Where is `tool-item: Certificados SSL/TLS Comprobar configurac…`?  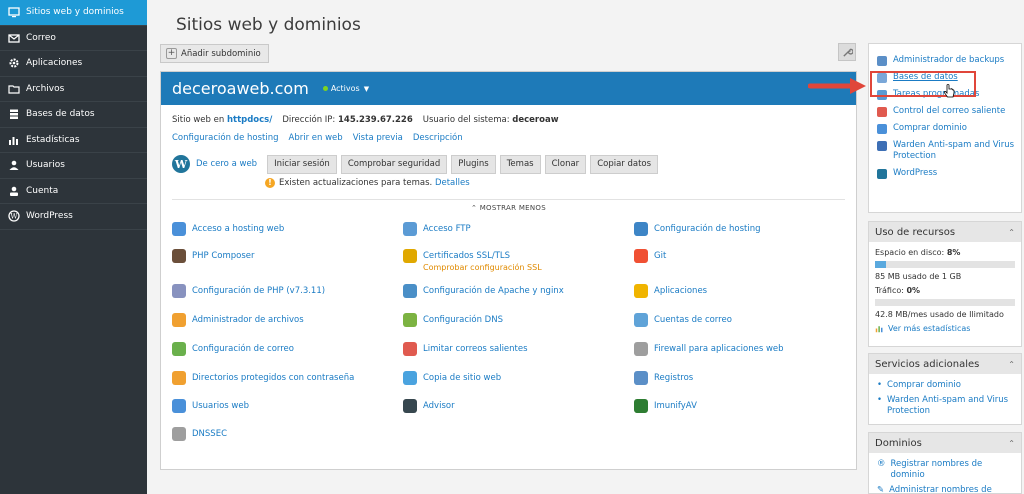
tool-item: Certificados SSL/TLS Comprobar configurac… is located at coordinates (472, 261).